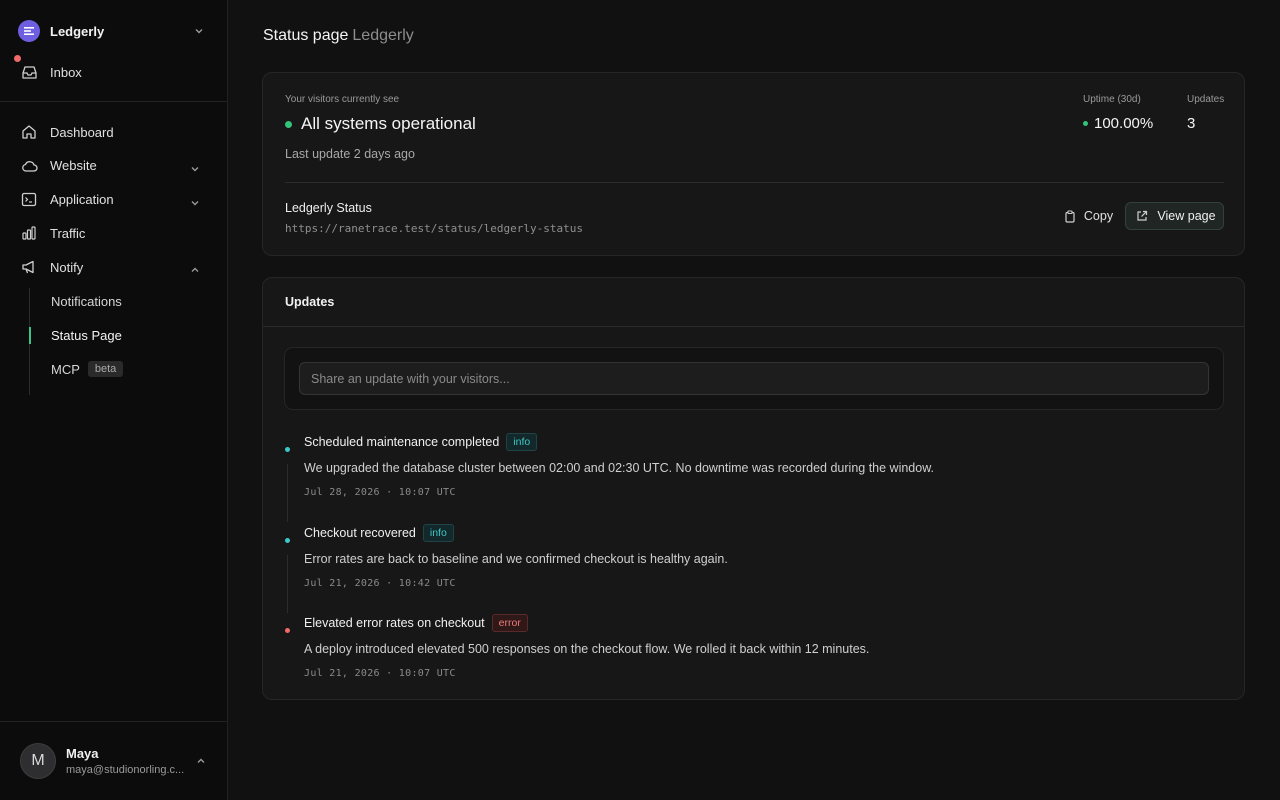 The width and height of the screenshot is (1280, 800). What do you see at coordinates (360, 533) in the screenshot?
I see `update-title: Checkout recovered` at bounding box center [360, 533].